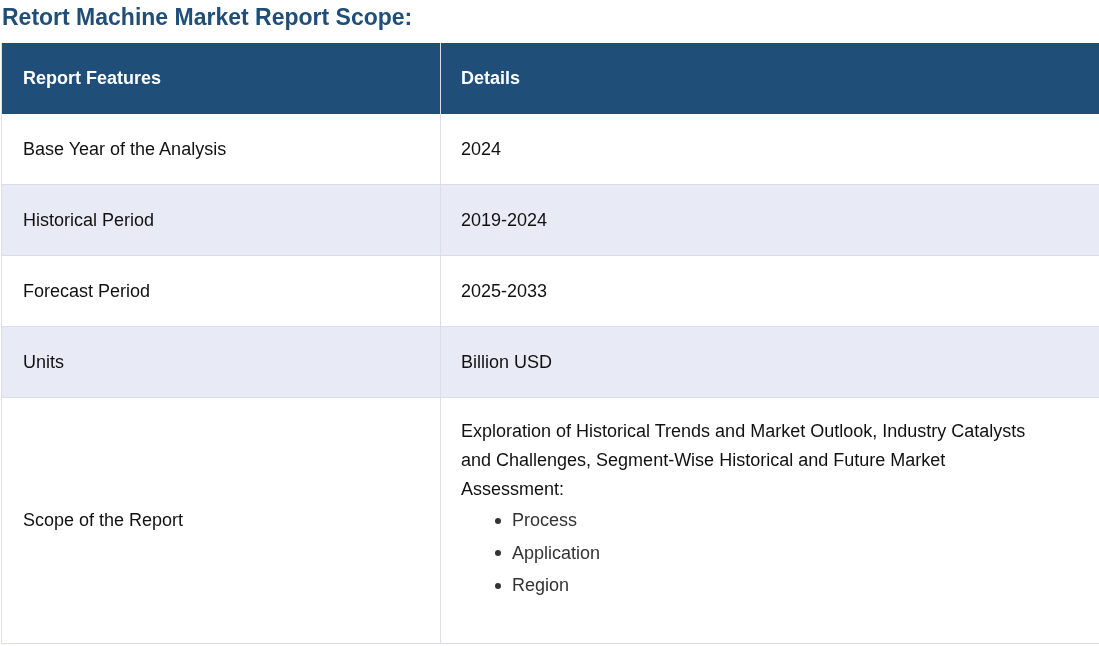 This screenshot has height=646, width=1099. I want to click on report-scope-heading: Retort Machine Market Report Scope:, so click(207, 17).